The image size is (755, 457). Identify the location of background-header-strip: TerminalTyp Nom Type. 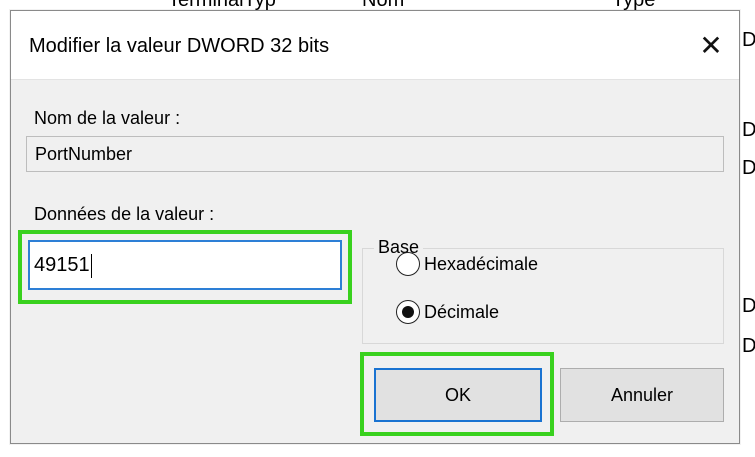
(377, 5).